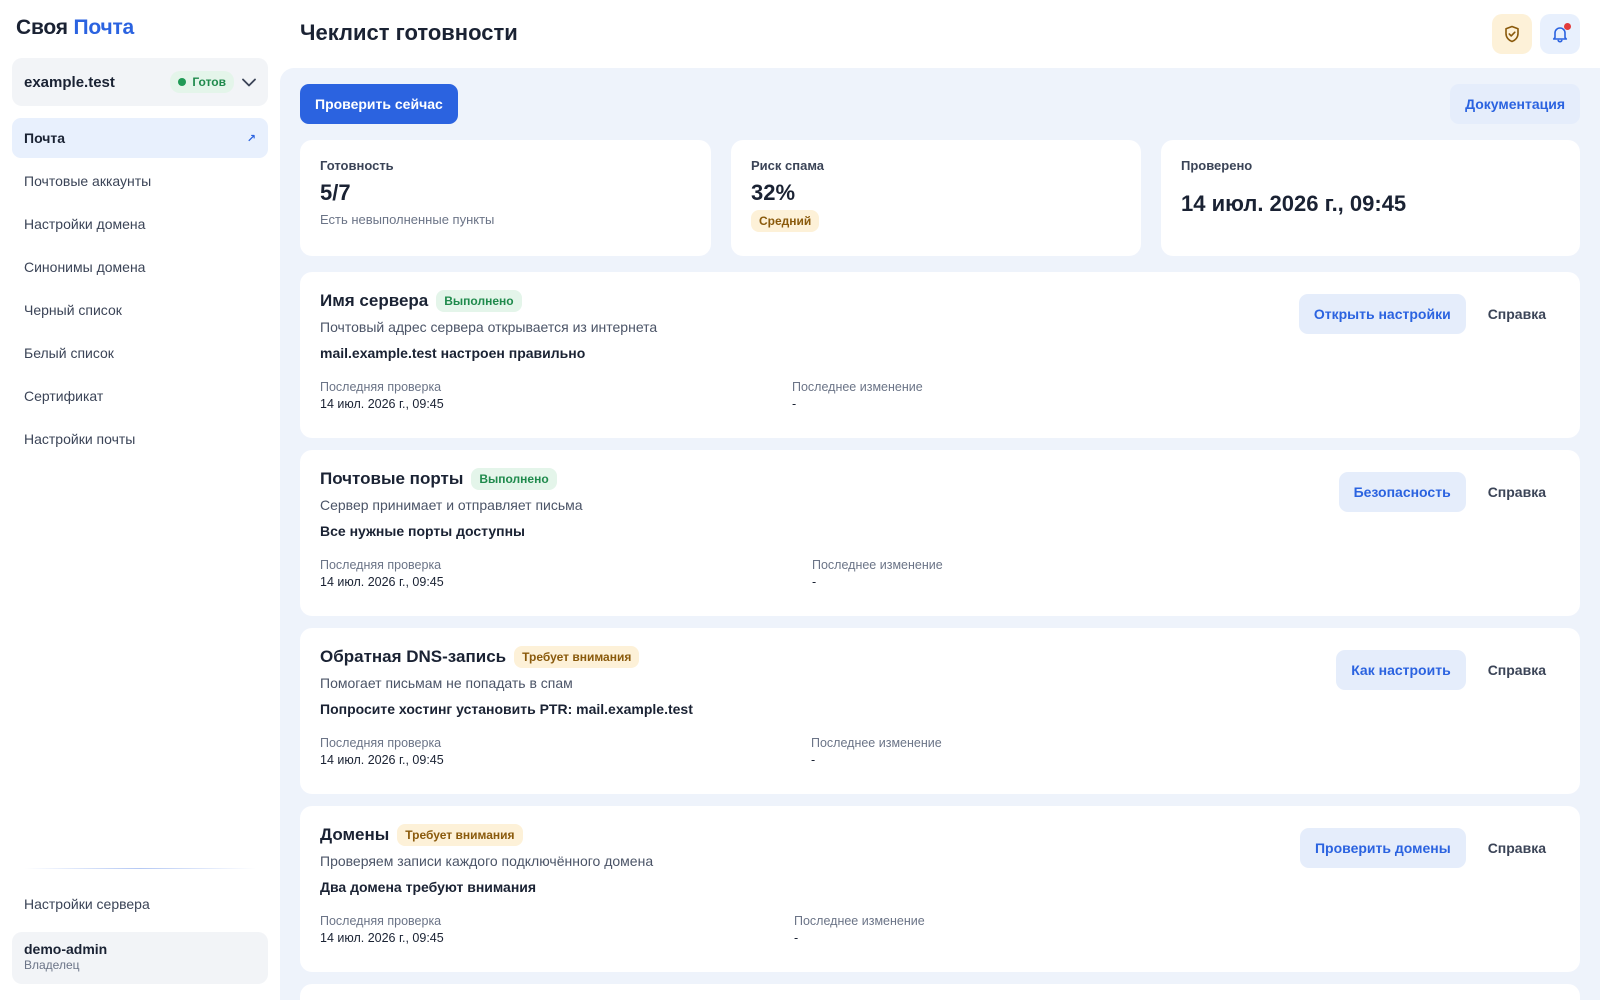 This screenshot has width=1600, height=1000. Describe the element at coordinates (1512, 34) in the screenshot. I see `shield-check-icon` at that location.